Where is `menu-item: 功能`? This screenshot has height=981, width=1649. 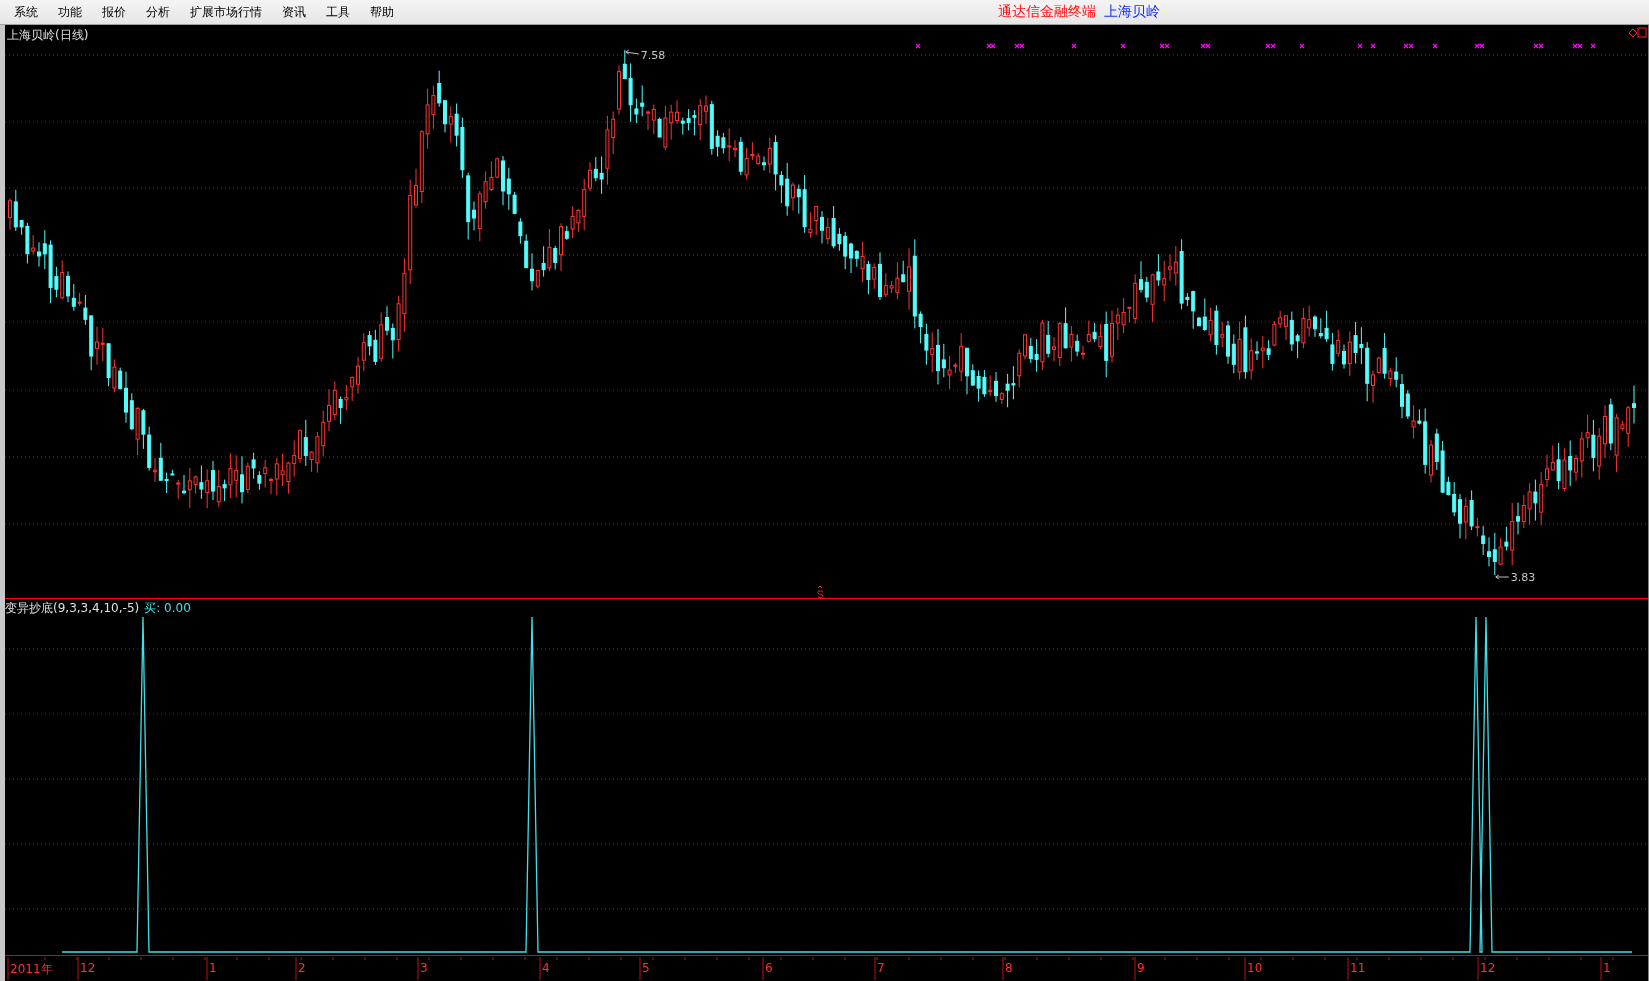
menu-item: 功能 is located at coordinates (70, 12).